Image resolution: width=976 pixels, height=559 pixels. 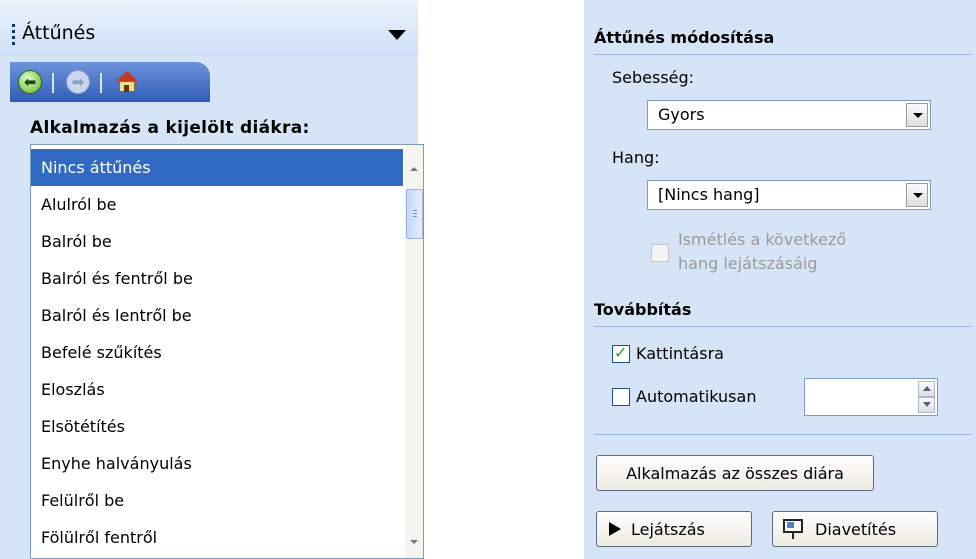 I want to click on forward-button: ➡, so click(x=78, y=82).